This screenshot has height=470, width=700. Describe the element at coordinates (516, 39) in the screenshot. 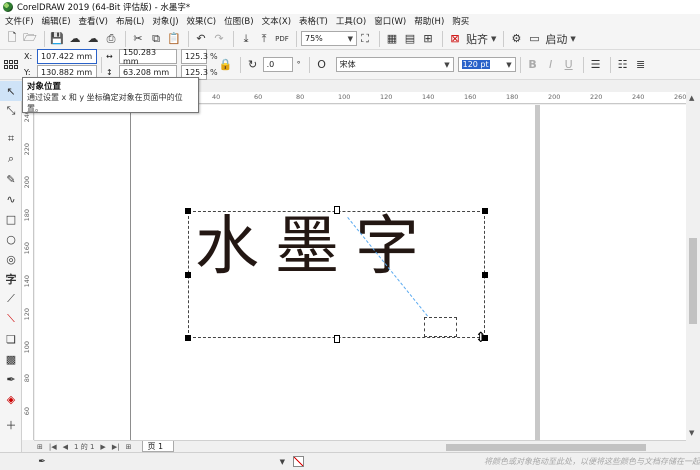

I see `options-gear-icon: ⚙` at that location.